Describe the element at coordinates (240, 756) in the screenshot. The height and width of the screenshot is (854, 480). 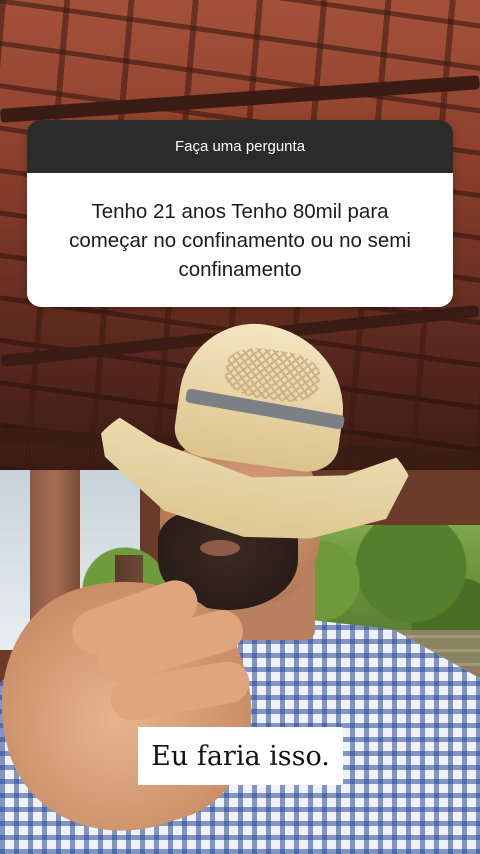
I see `caption-text: Eu faria isso.` at that location.